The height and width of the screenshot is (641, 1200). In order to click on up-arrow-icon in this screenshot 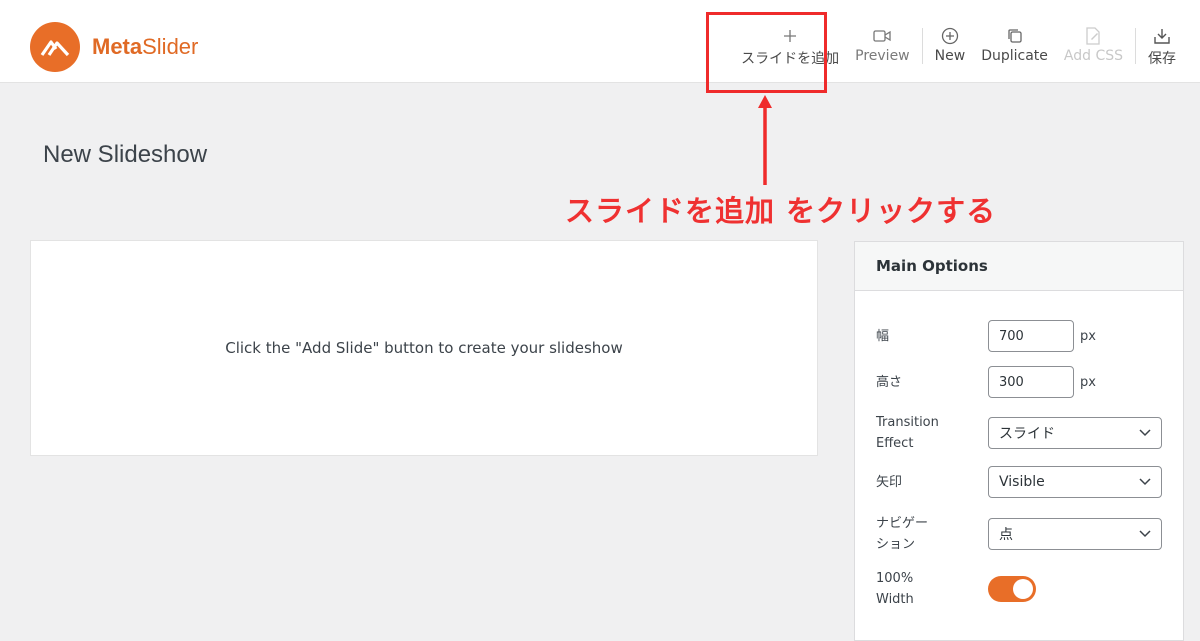, I will do `click(765, 140)`.